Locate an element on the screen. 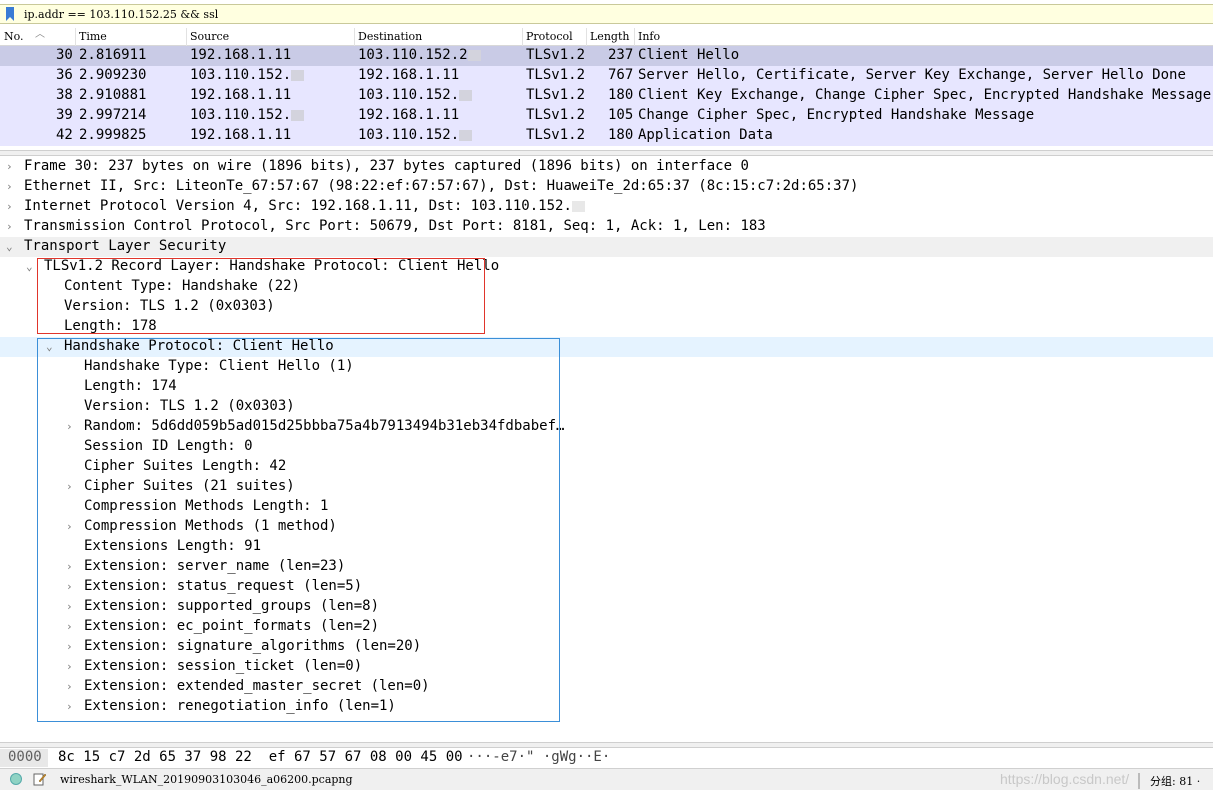 The height and width of the screenshot is (790, 1213). packet-length: 237 is located at coordinates (621, 55).